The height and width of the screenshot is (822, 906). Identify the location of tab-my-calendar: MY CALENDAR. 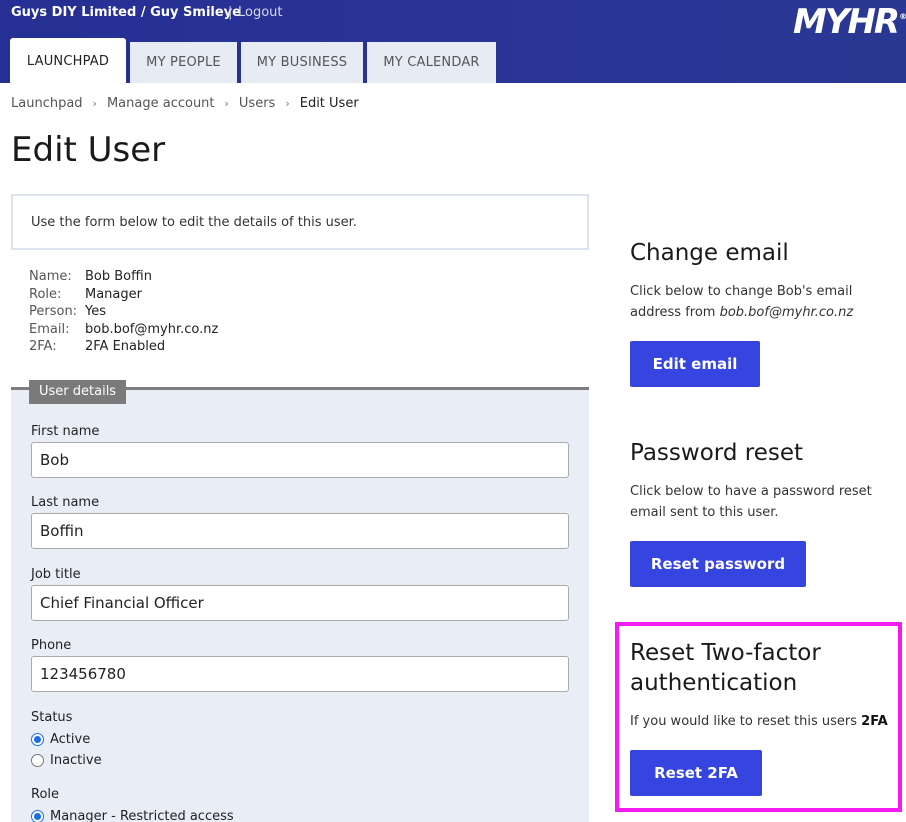
(431, 62).